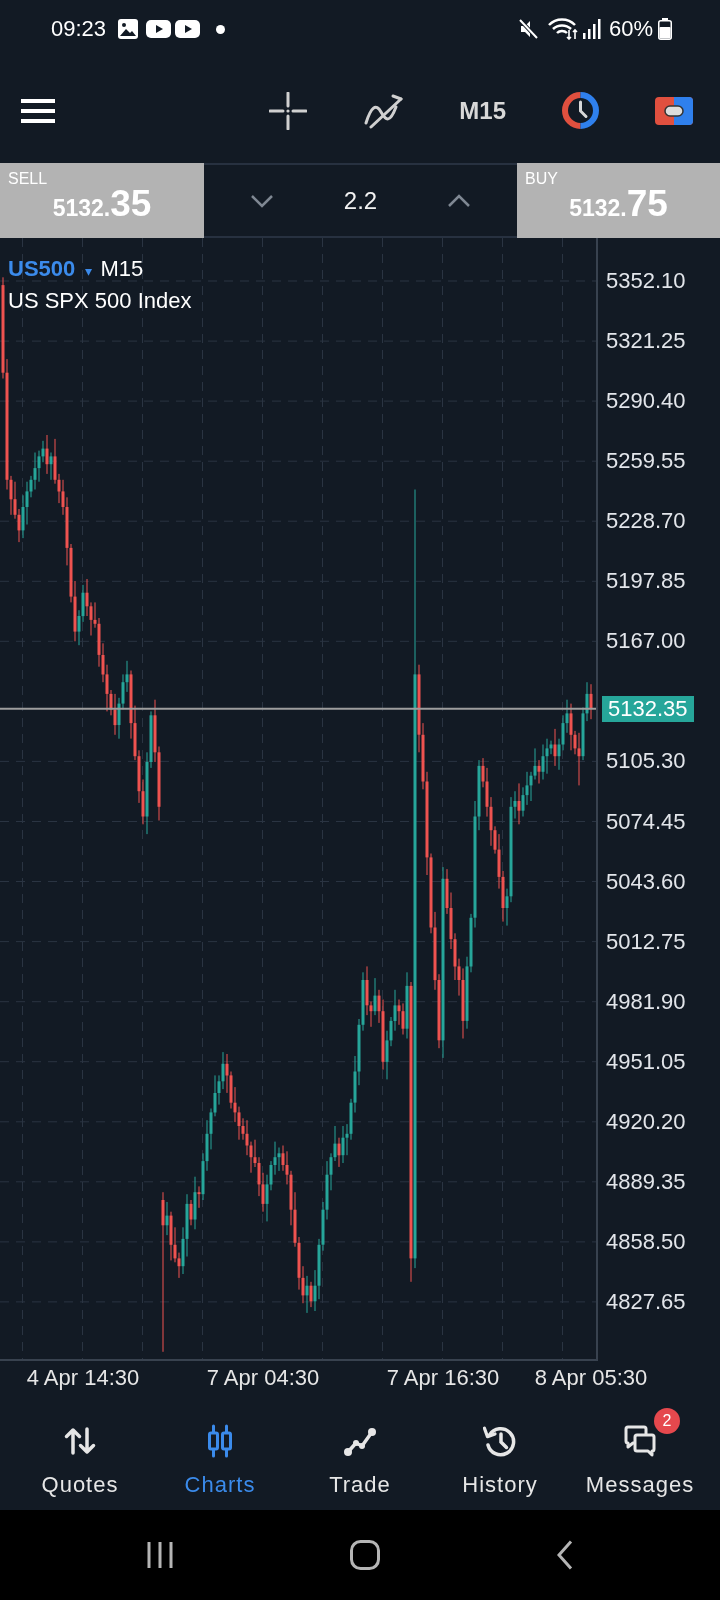 The height and width of the screenshot is (1600, 720). Describe the element at coordinates (648, 708) in the screenshot. I see `current-price-tag: 5132.35` at that location.